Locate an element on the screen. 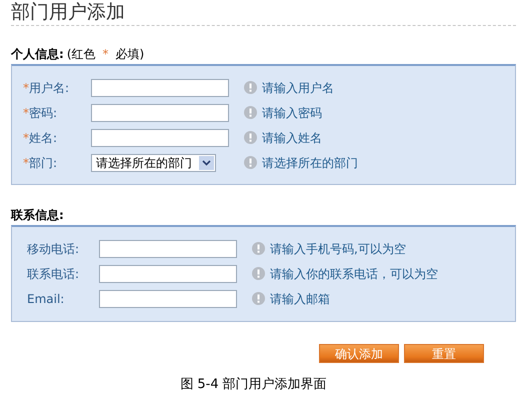  hint-text: 请输入密码 is located at coordinates (292, 113).